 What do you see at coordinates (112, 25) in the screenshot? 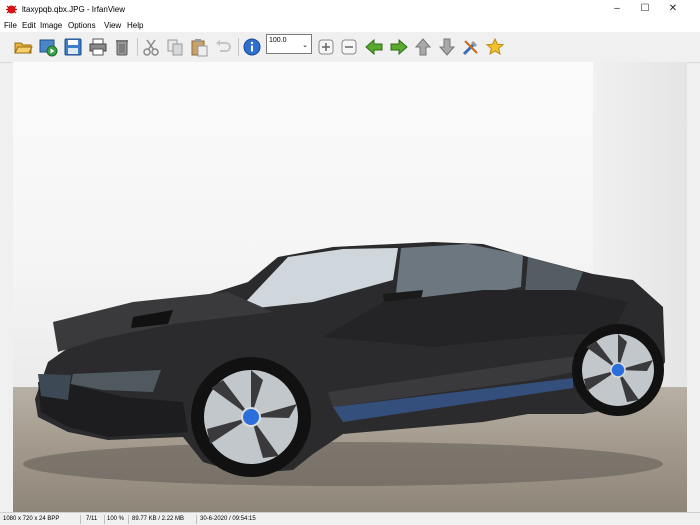
I see `menu-view: View` at bounding box center [112, 25].